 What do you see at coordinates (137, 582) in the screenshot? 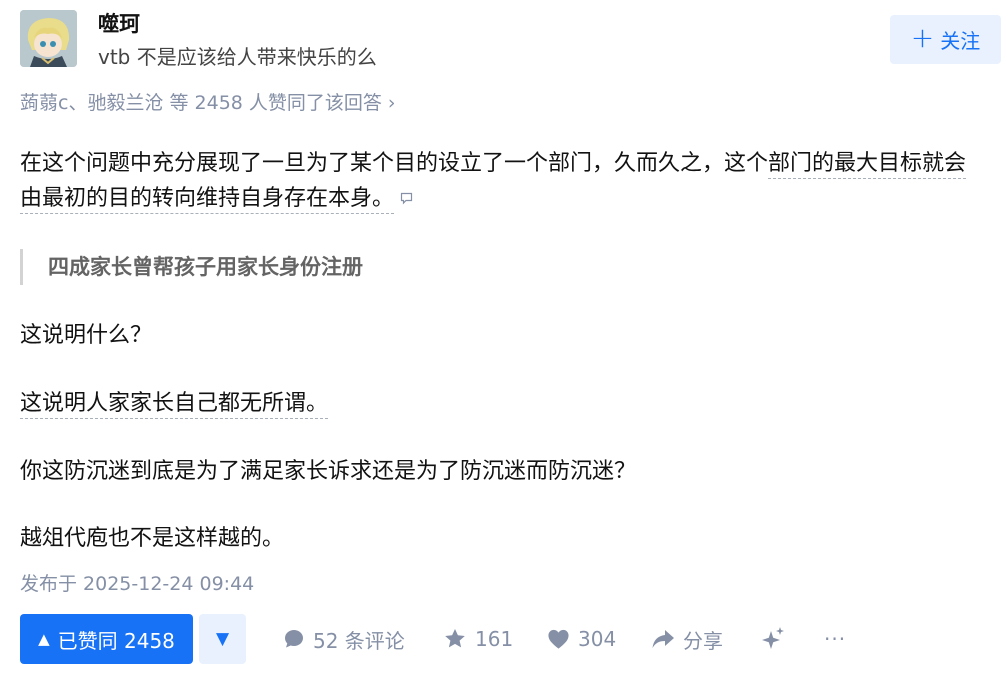
I see `publish-date: 发布于 2025-12-24 09:44` at bounding box center [137, 582].